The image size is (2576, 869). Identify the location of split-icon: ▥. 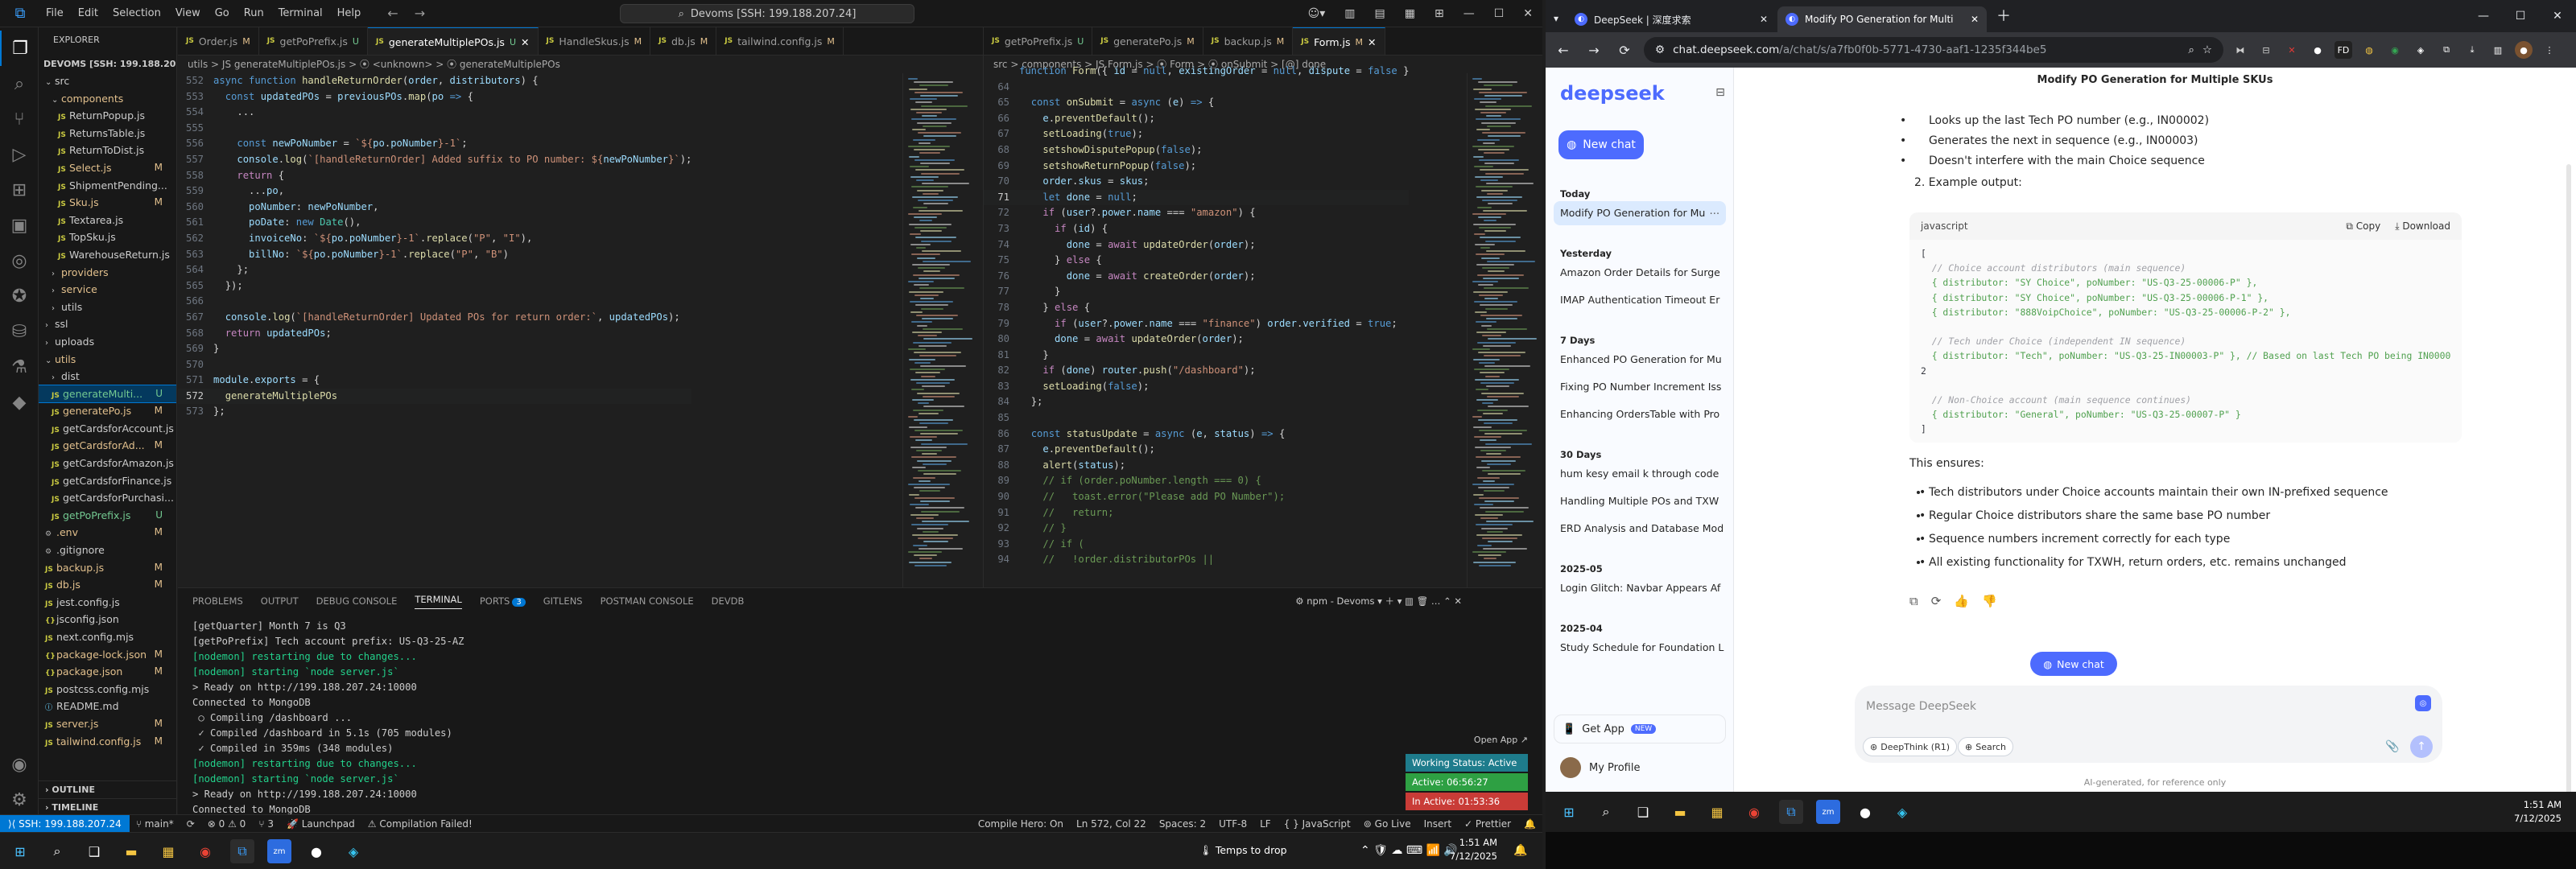
(2498, 50).